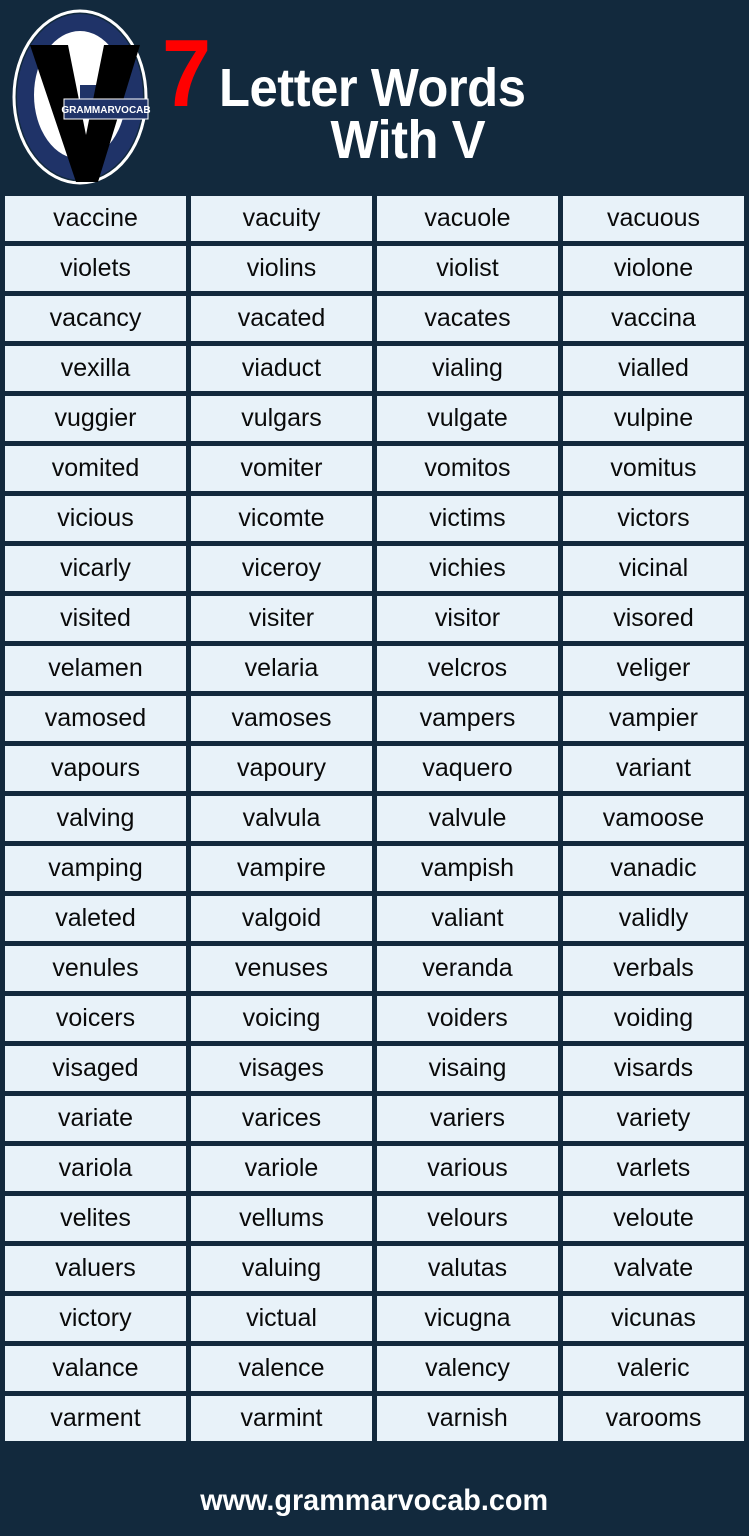 Image resolution: width=749 pixels, height=1536 pixels. What do you see at coordinates (84, 98) in the screenshot?
I see `grammarvocab-logo: GRAMMARVOCAB` at bounding box center [84, 98].